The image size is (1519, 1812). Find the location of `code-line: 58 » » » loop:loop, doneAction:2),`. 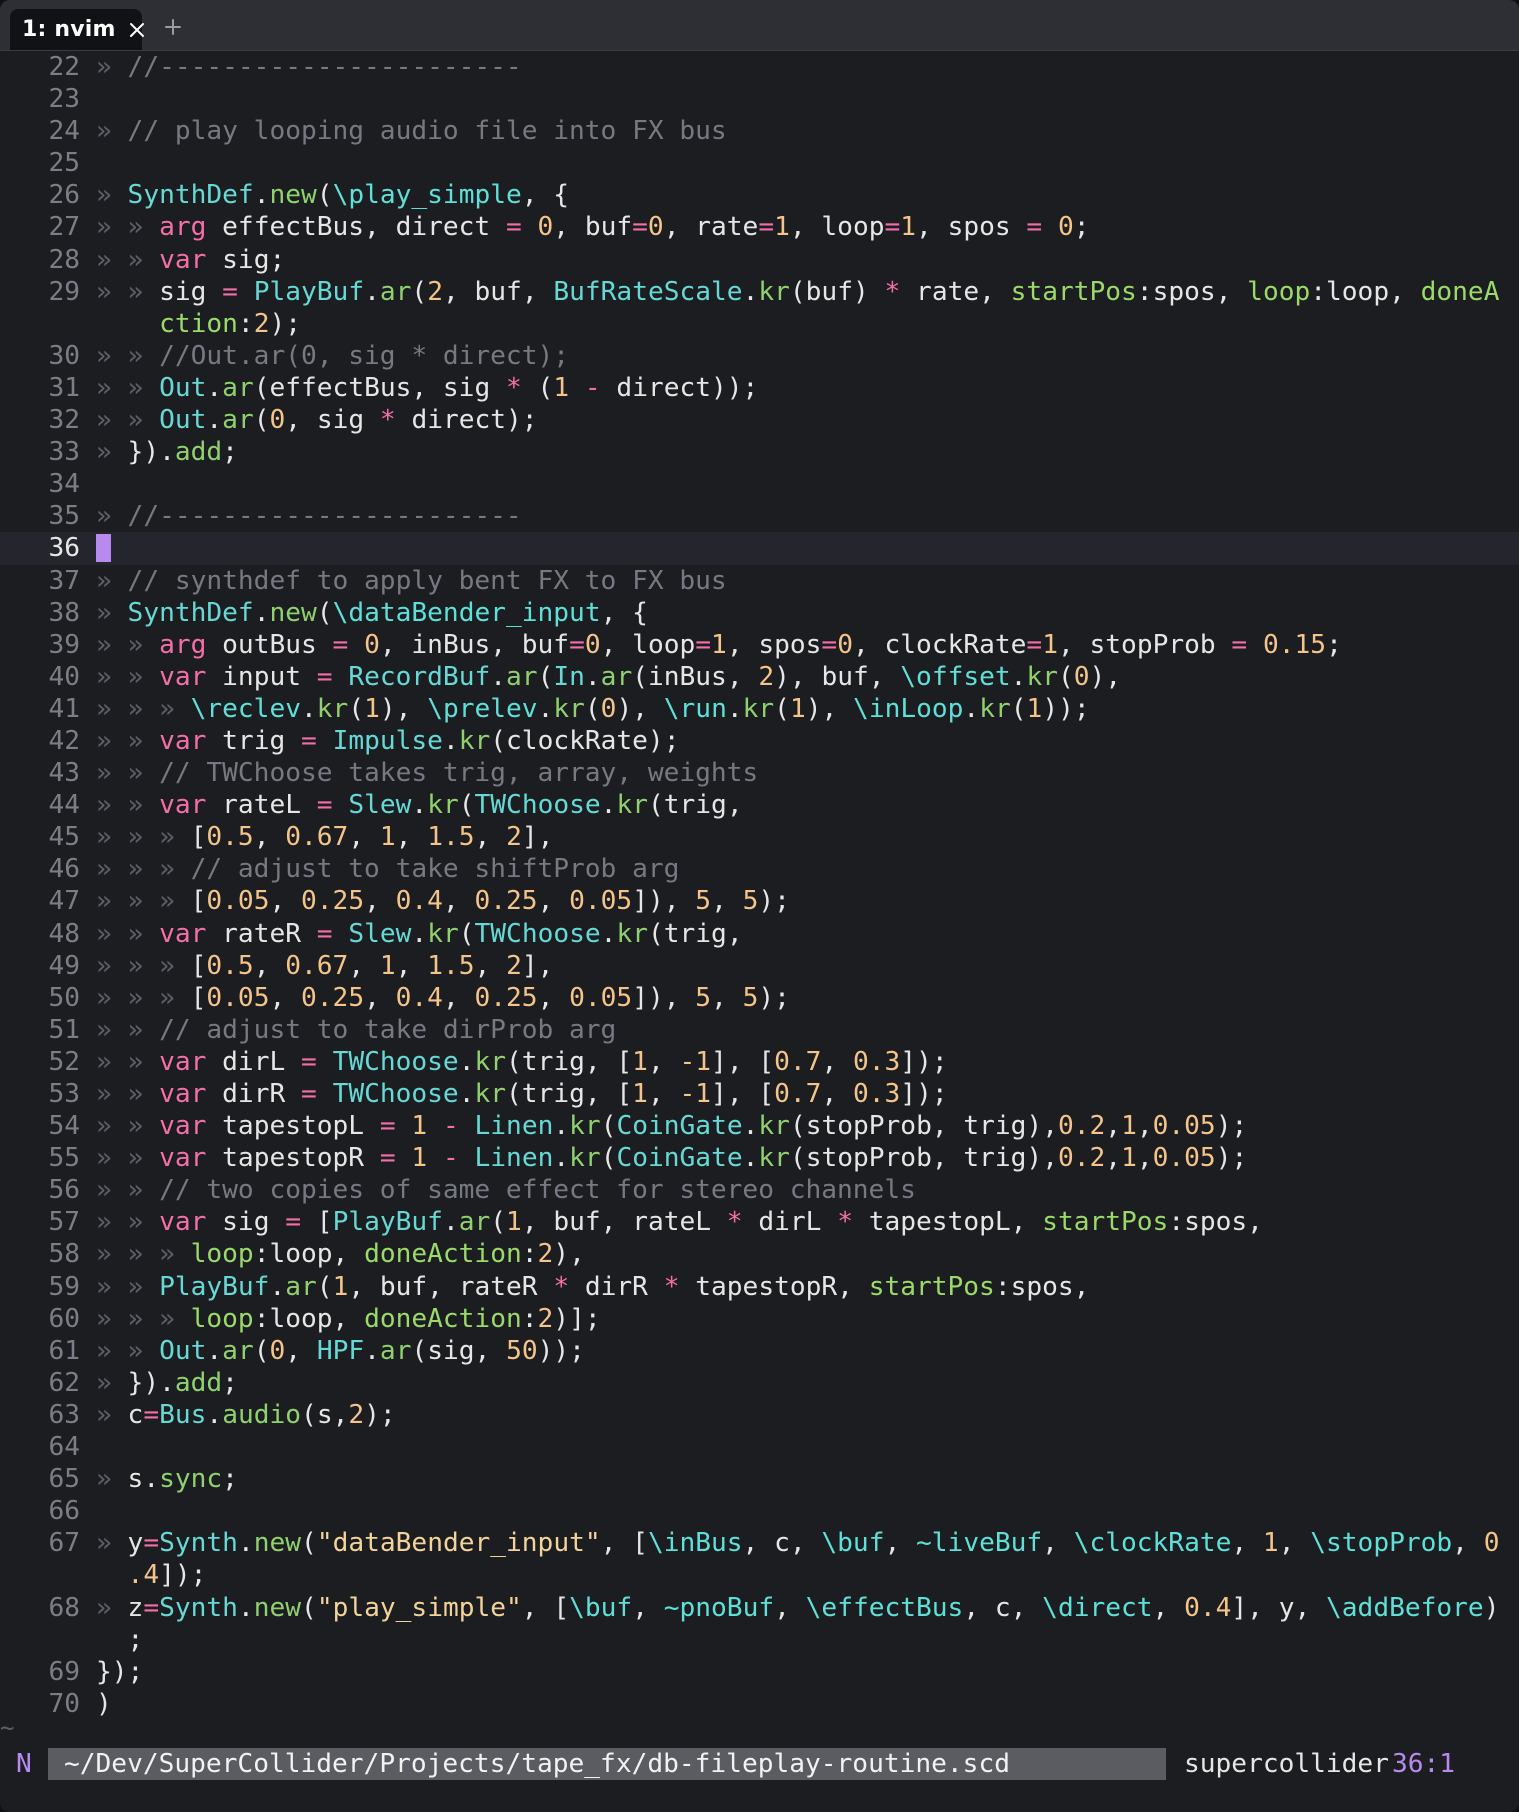

code-line: 58 » » » loop:loop, doneAction:2), is located at coordinates (759, 1254).